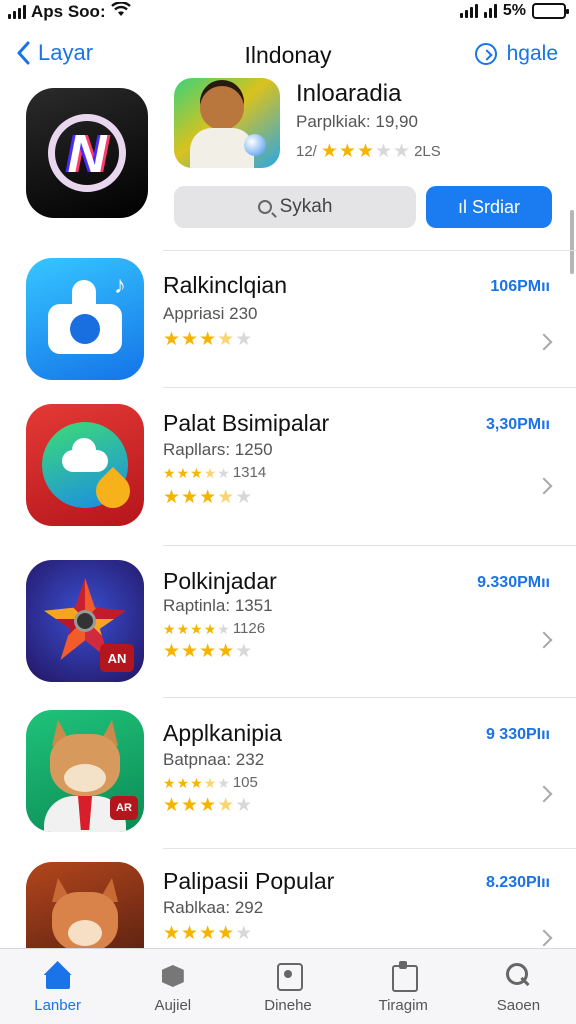  I want to click on box-icon, so click(173, 975).